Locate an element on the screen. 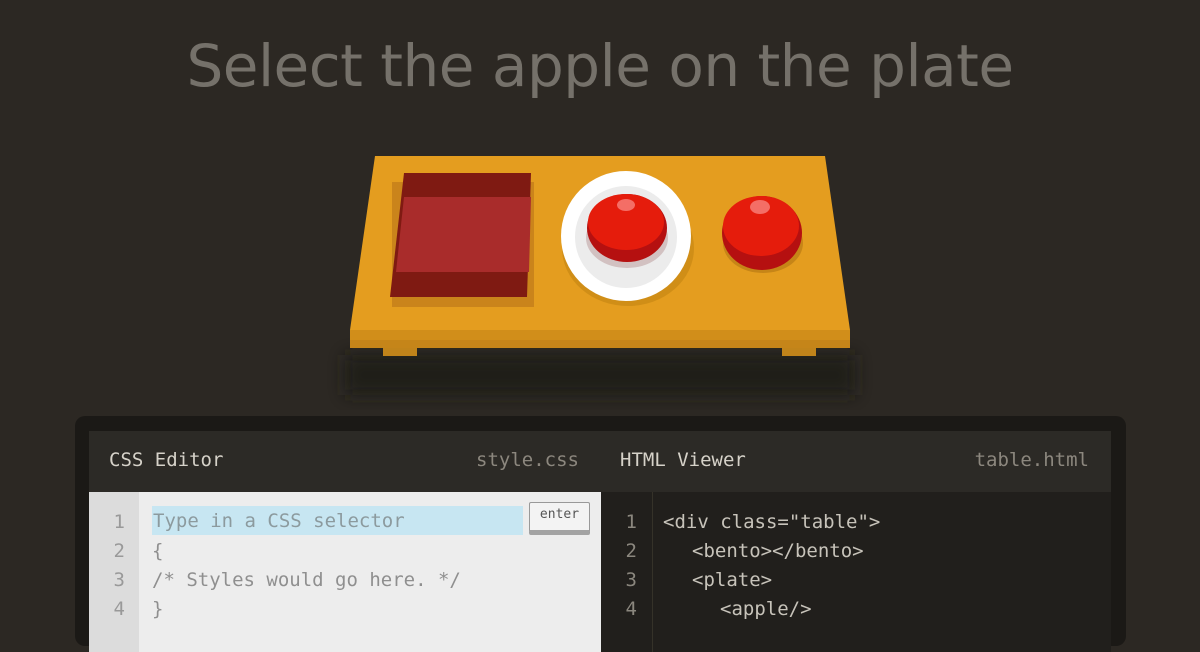  html-line-number: 4 is located at coordinates (631, 609).